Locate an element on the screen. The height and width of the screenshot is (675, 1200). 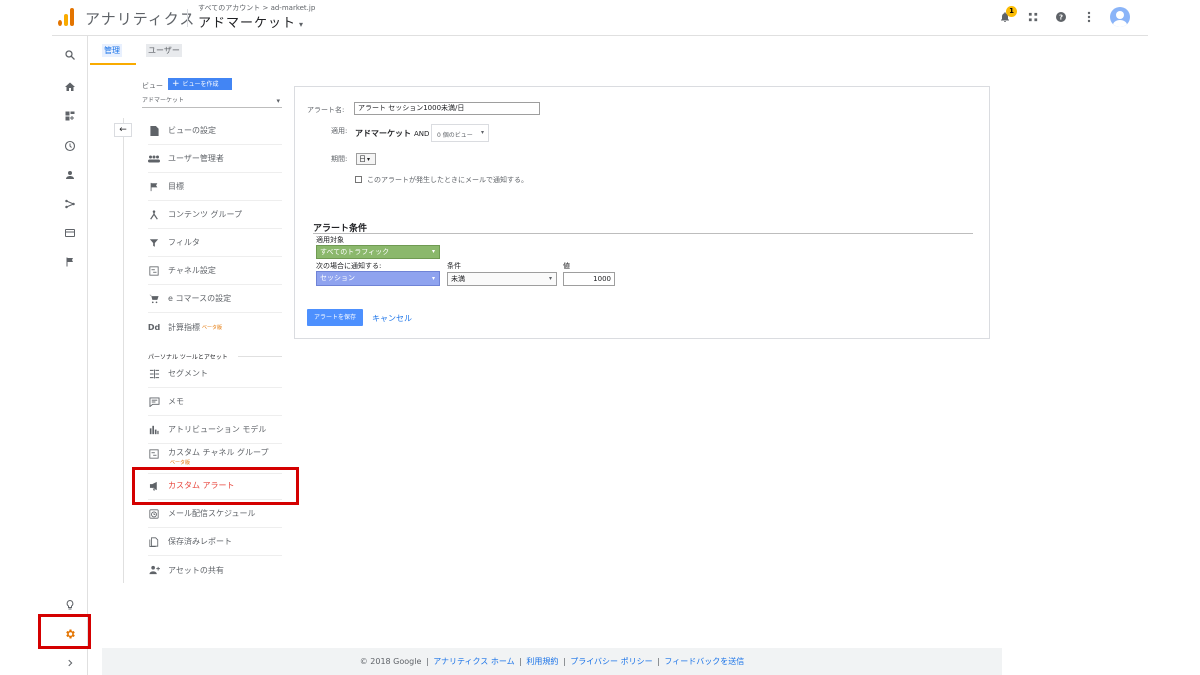
property-selector: アドマーケット ▾ is located at coordinates (251, 21).